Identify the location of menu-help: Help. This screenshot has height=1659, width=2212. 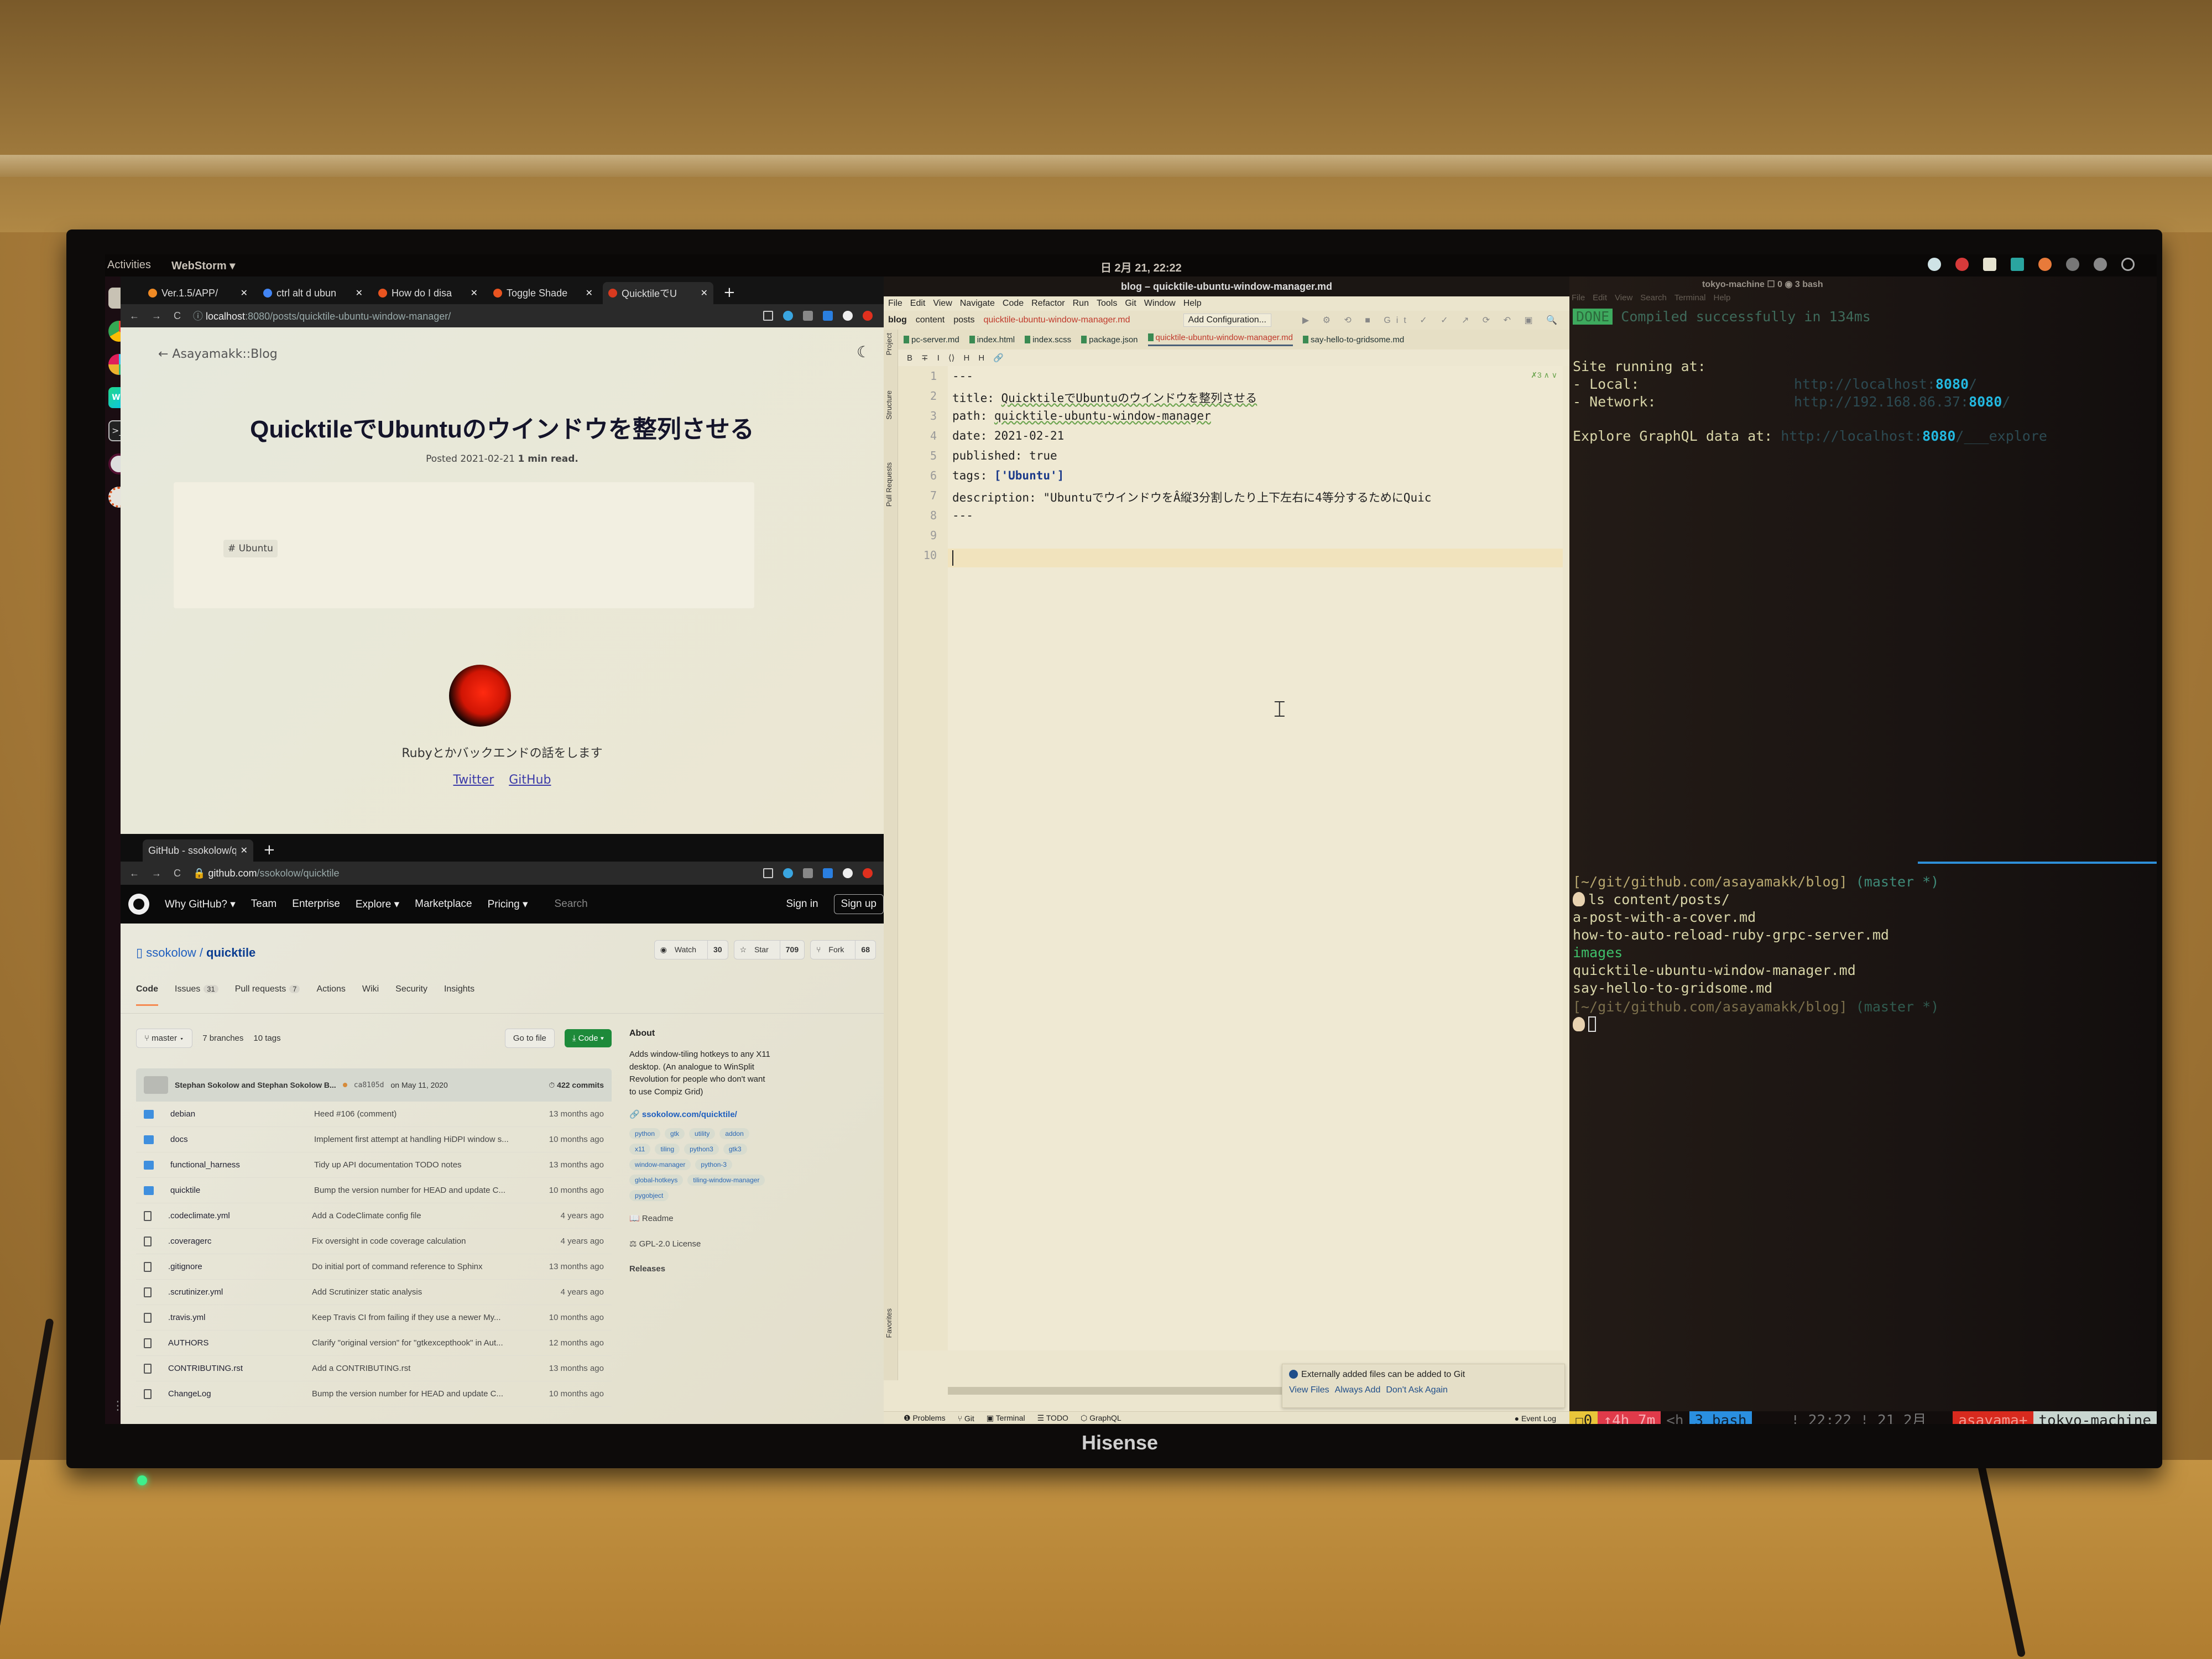
(1193, 304).